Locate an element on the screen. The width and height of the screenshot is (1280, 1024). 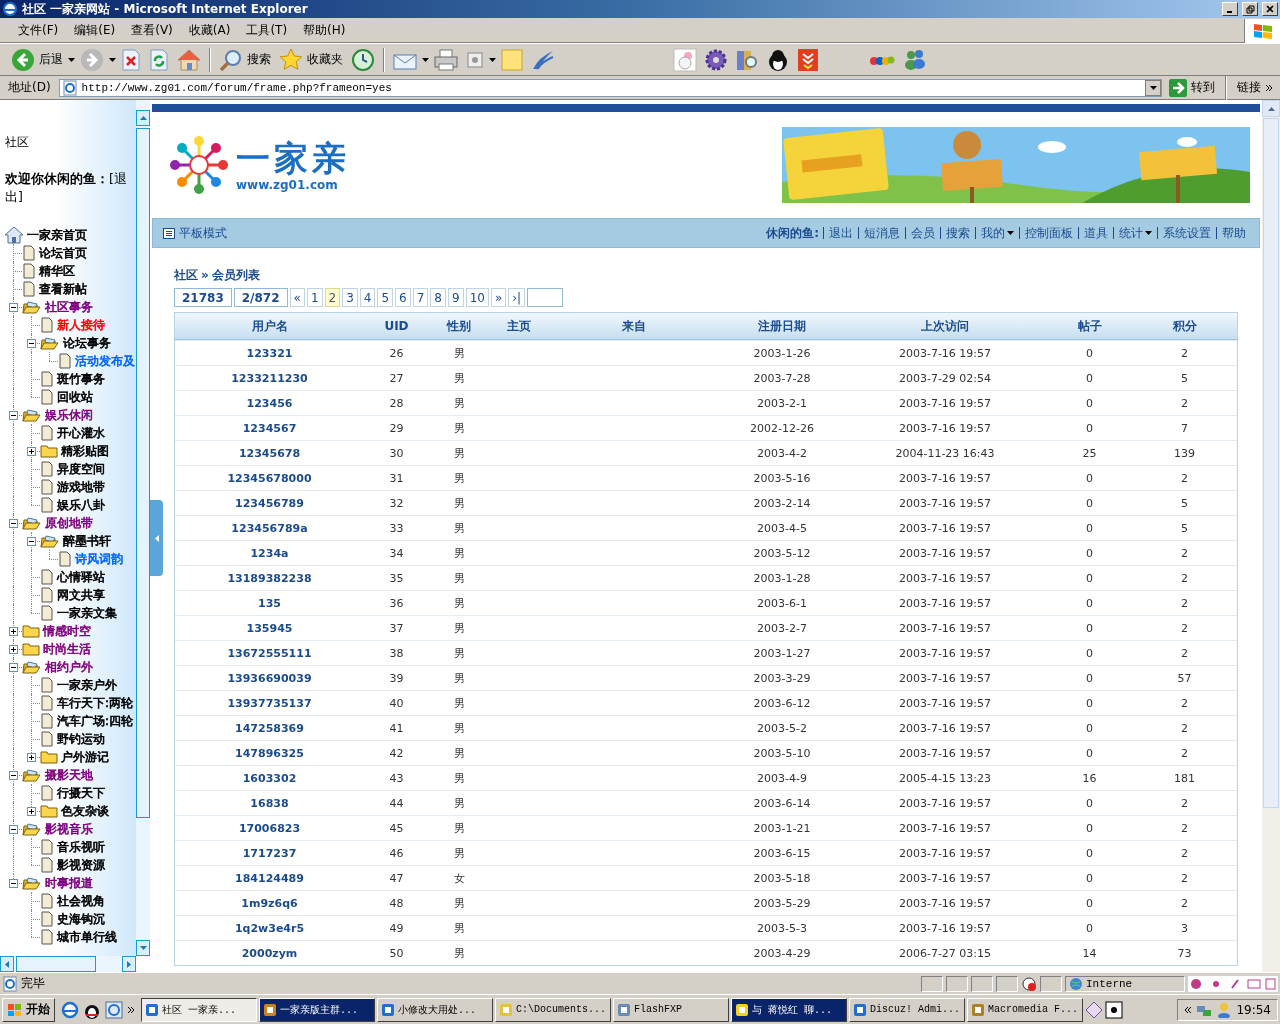
links-button: 链接 is located at coordinates (1255, 87).